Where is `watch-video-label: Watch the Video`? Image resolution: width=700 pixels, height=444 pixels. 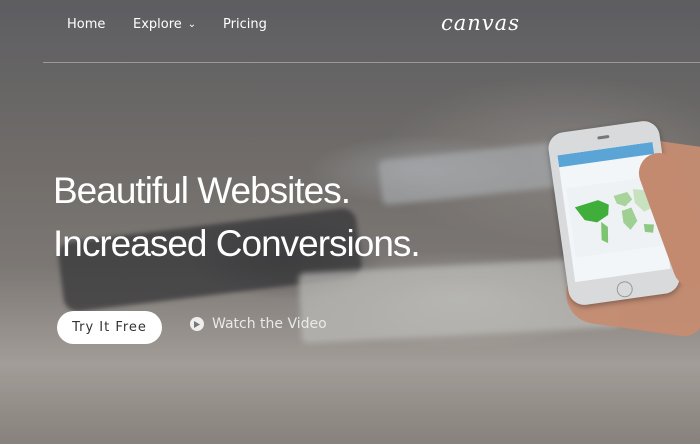 watch-video-label: Watch the Video is located at coordinates (269, 324).